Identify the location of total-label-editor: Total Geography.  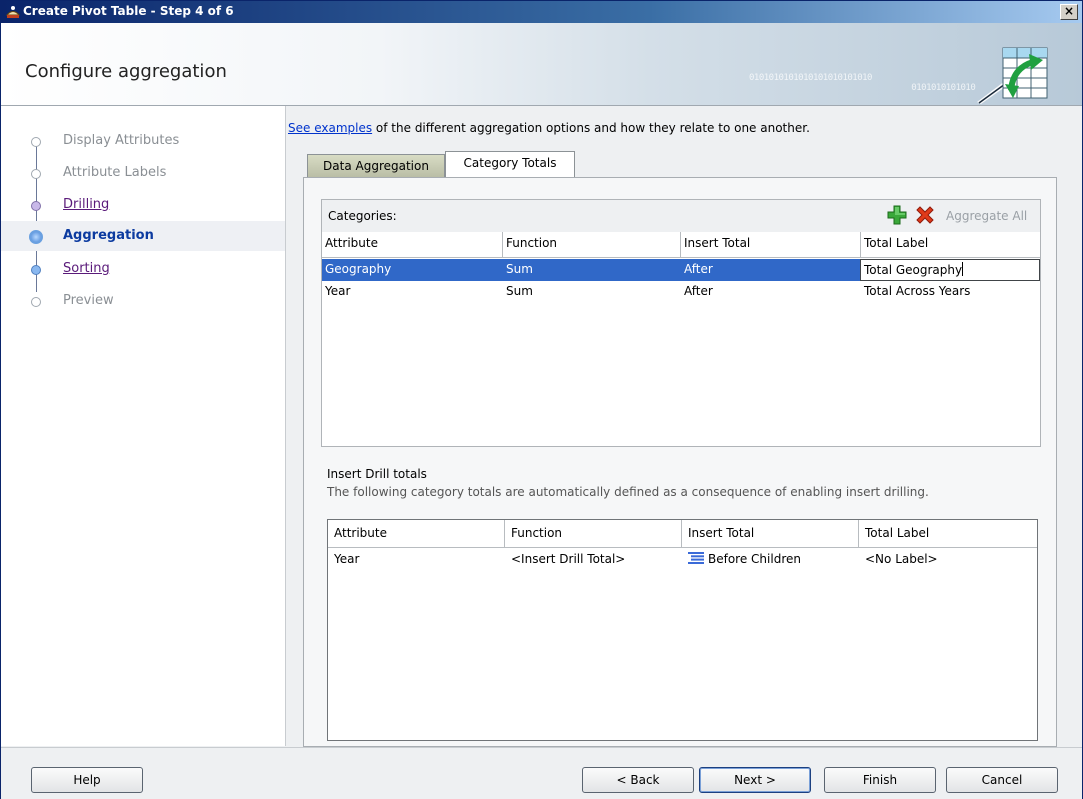
(950, 270).